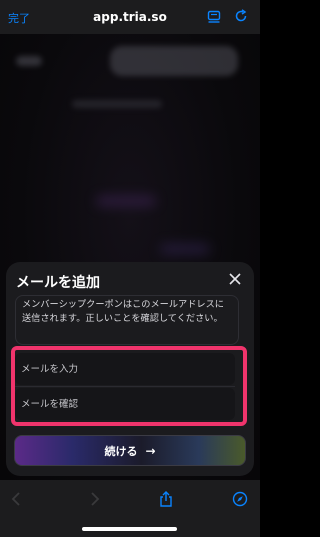  I want to click on forward-icon, so click(94, 499).